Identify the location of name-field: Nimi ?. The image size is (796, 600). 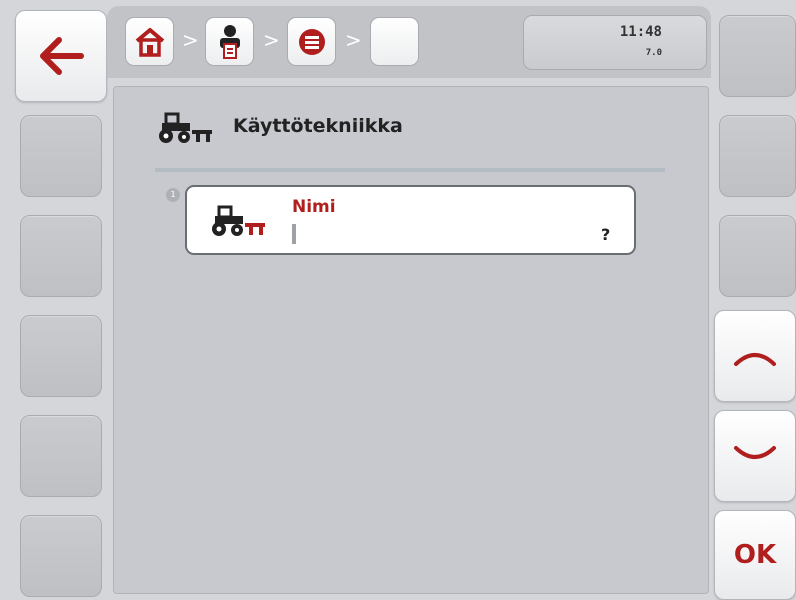
(410, 220).